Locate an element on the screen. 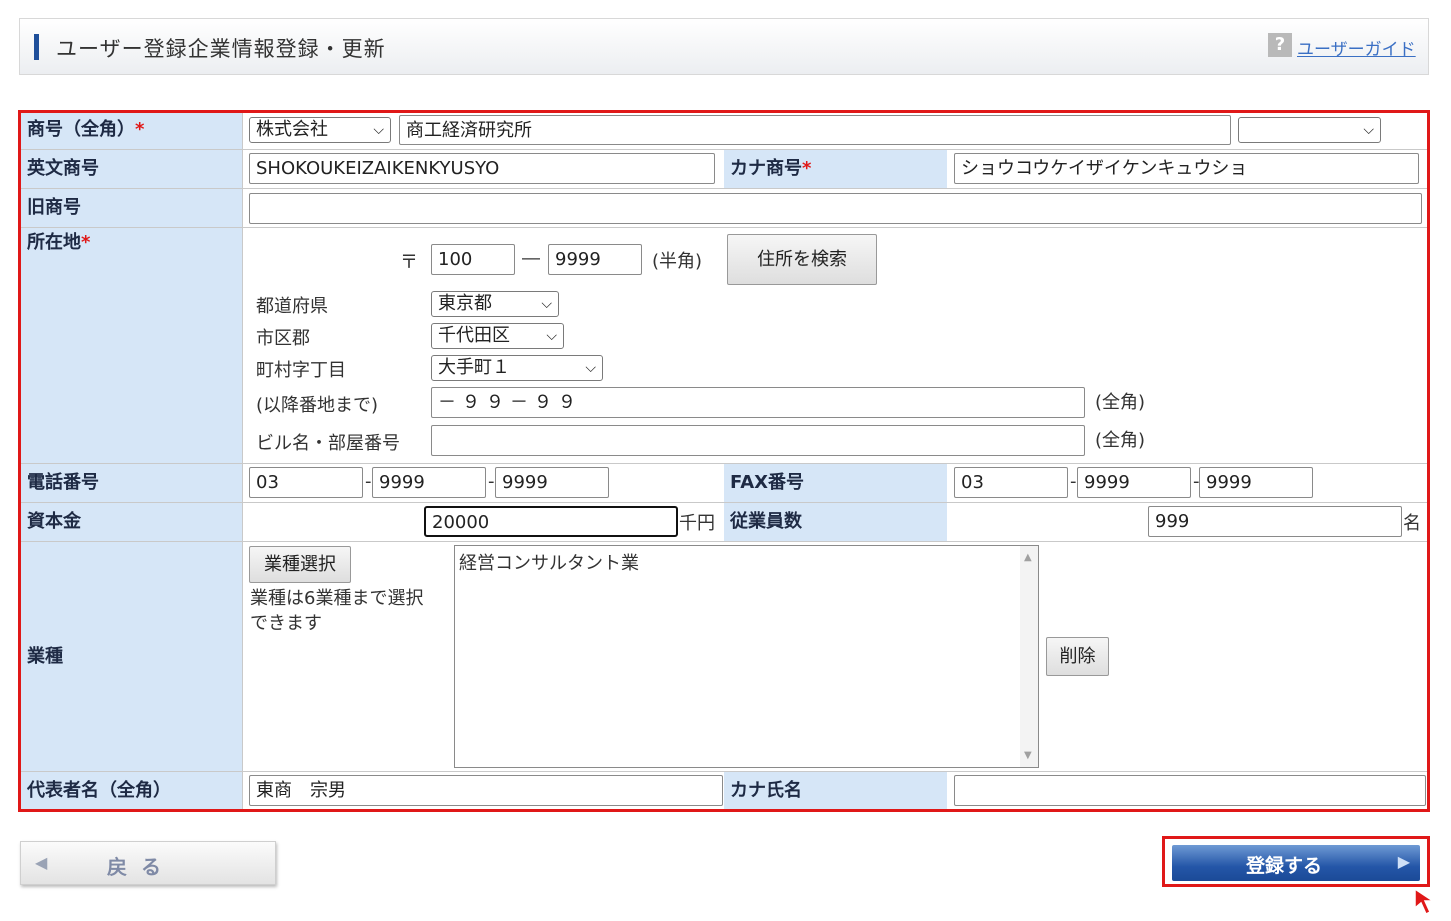 This screenshot has width=1451, height=921. title-accent-bar is located at coordinates (36, 47).